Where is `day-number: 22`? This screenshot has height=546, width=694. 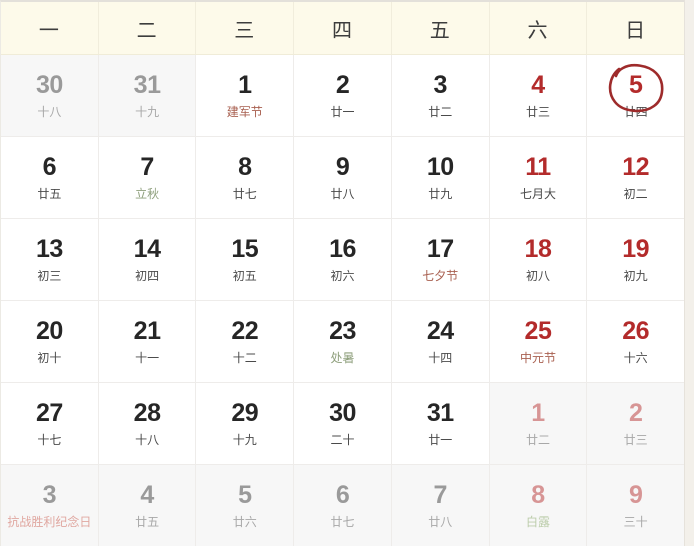 day-number: 22 is located at coordinates (245, 331).